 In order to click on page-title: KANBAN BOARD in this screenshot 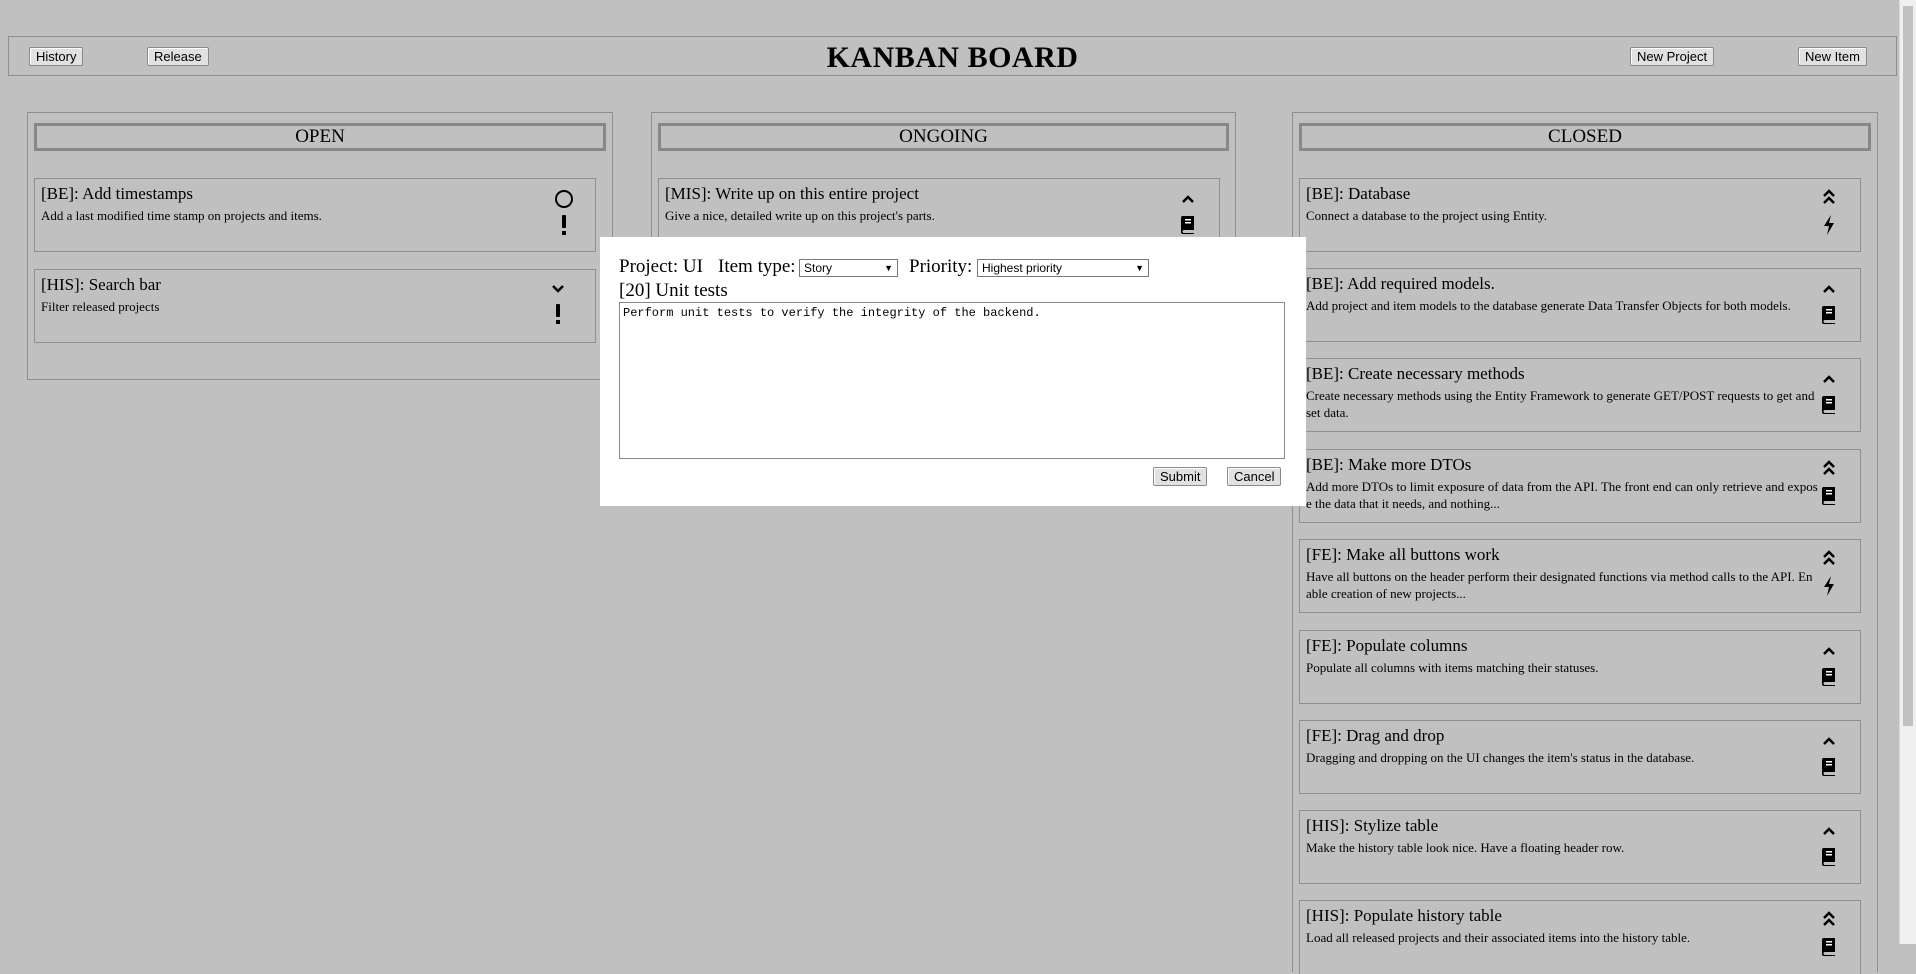, I will do `click(952, 57)`.